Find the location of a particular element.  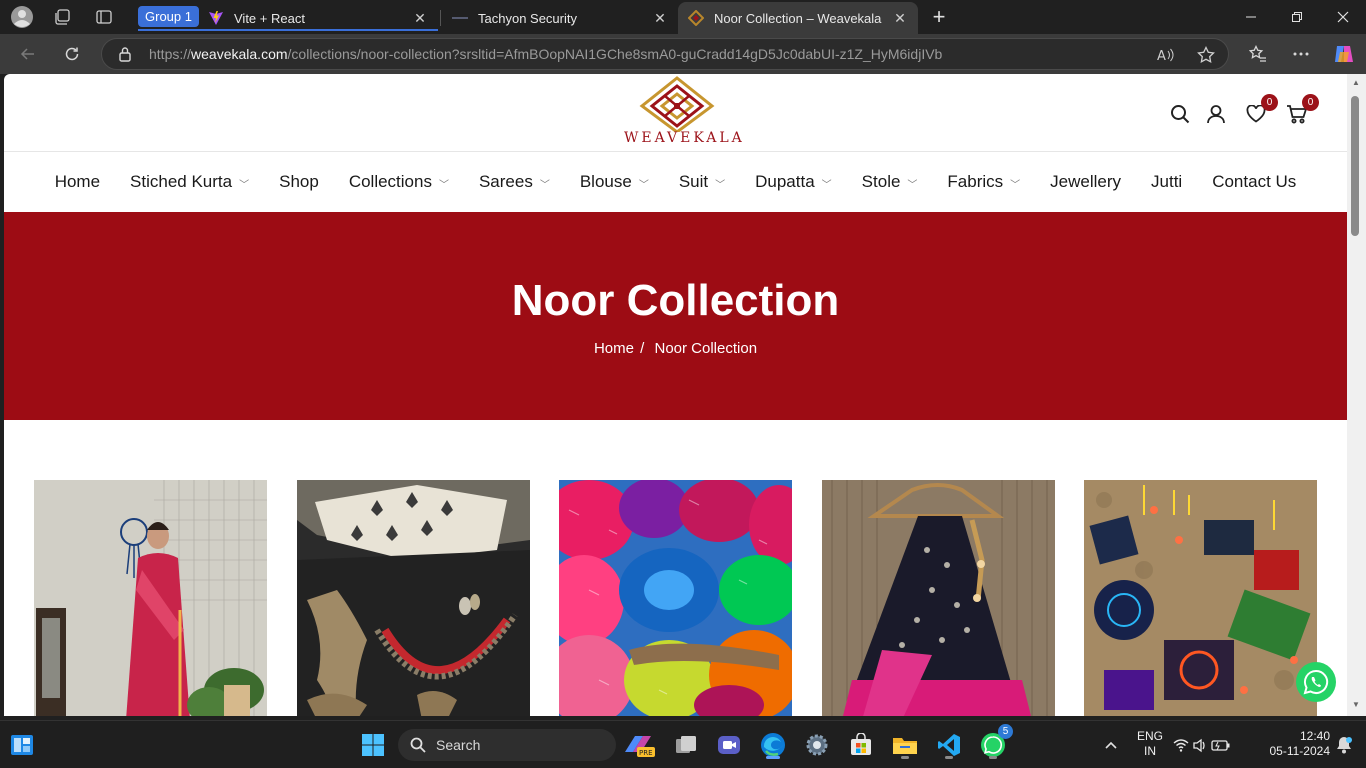

start-windows-icon is located at coordinates (373, 745).